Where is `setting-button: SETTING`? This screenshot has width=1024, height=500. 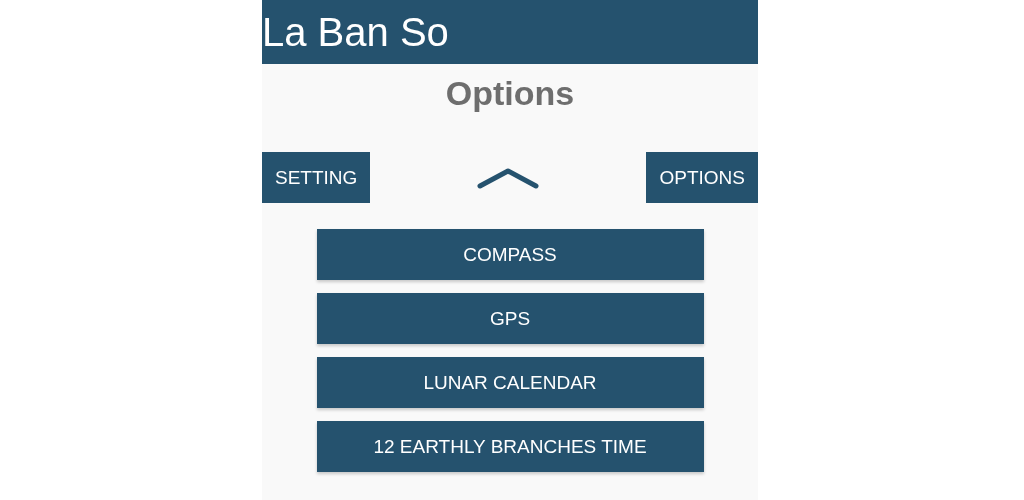
setting-button: SETTING is located at coordinates (316, 177).